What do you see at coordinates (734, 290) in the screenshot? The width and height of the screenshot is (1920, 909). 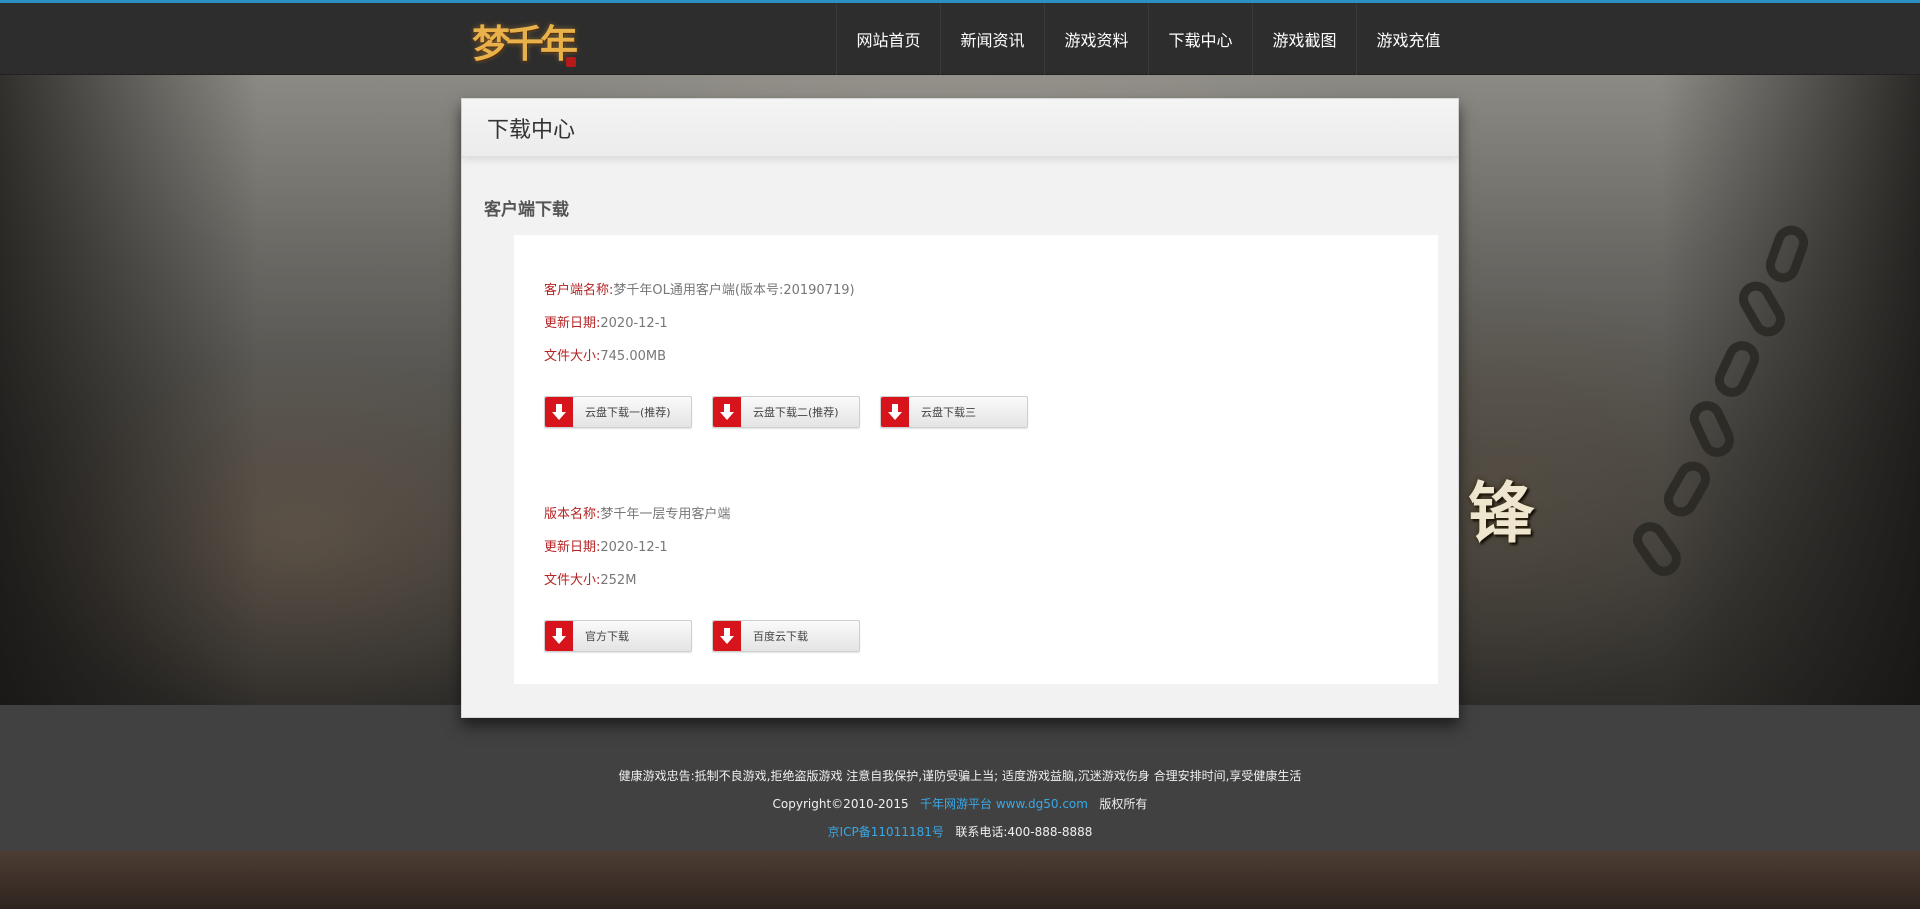 I see `client-name-value: 梦千年OL通用客户端(版本号:20190719)` at bounding box center [734, 290].